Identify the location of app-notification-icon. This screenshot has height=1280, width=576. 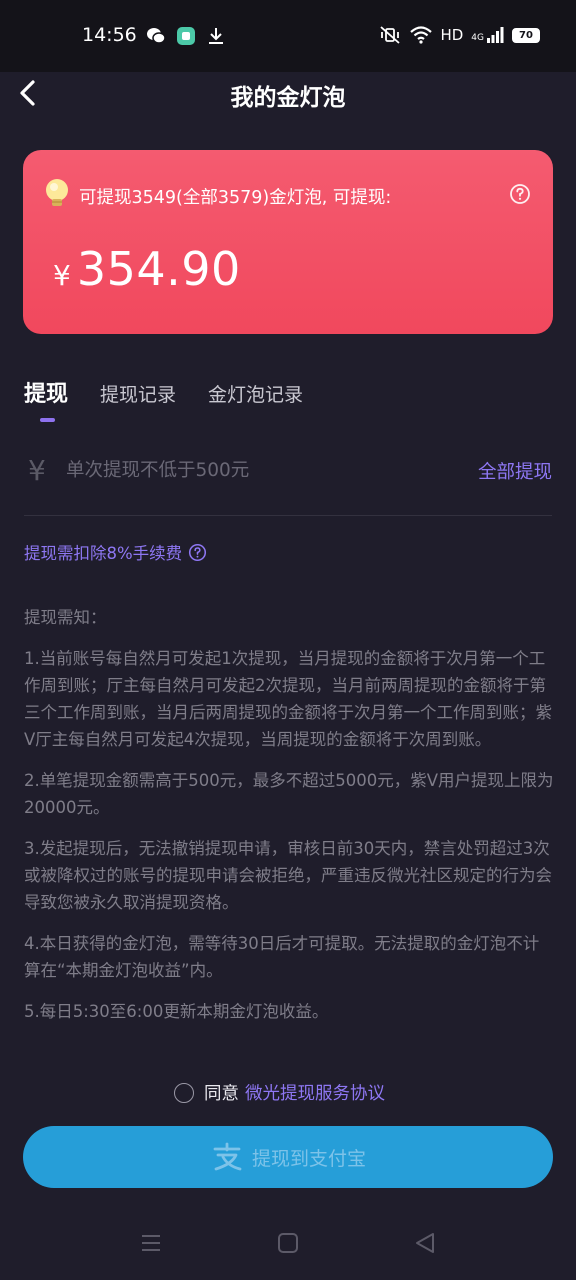
(186, 36).